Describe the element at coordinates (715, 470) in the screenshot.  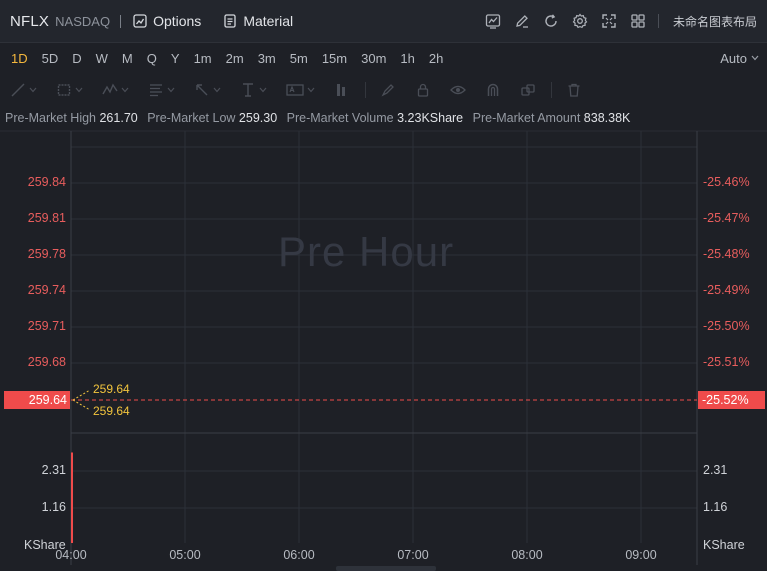
I see `volume-tick-right: 2.31` at that location.